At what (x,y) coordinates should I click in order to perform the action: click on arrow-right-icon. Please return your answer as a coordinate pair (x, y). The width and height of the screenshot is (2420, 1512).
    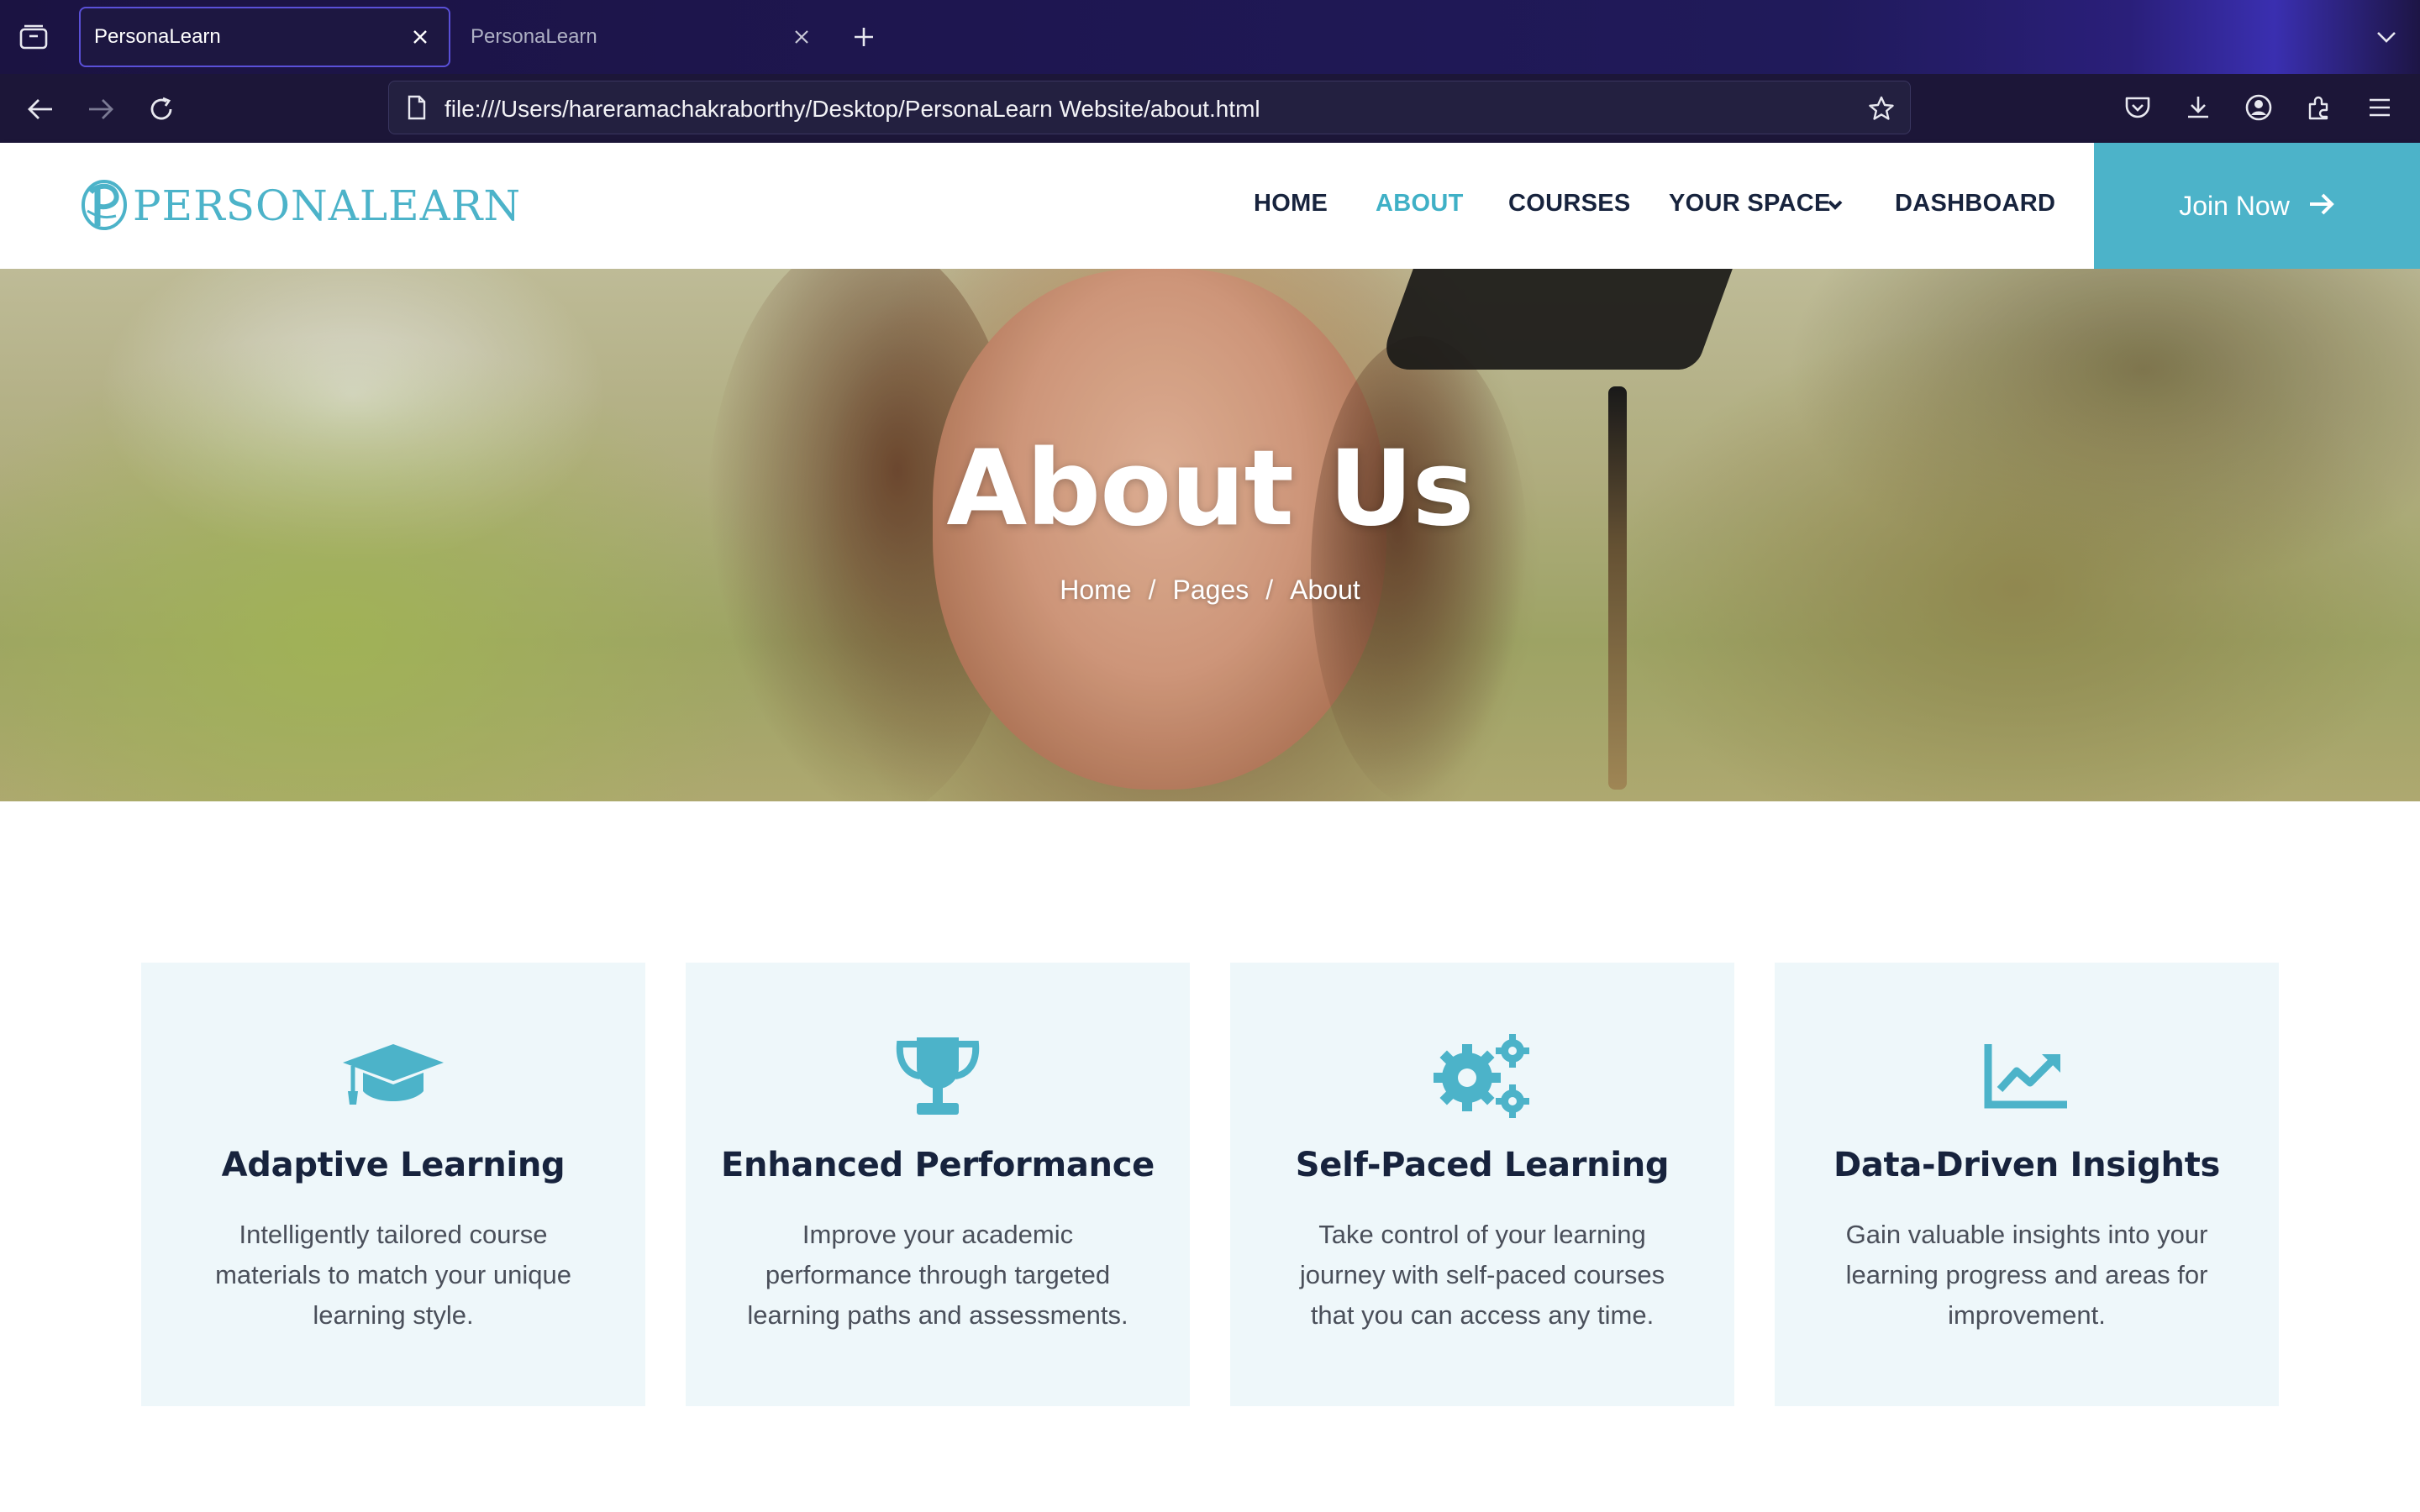
    Looking at the image, I should click on (2322, 206).